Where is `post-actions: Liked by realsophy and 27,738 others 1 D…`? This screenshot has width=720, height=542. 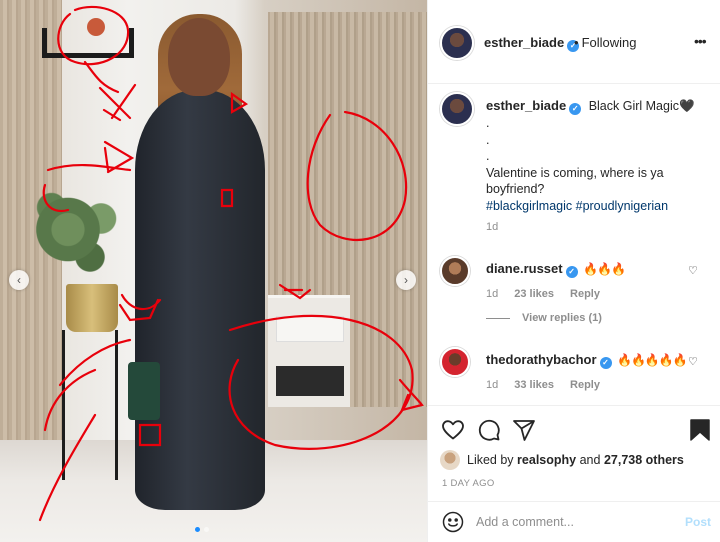
post-actions: Liked by realsophy and 27,738 others 1 D… is located at coordinates (574, 472).